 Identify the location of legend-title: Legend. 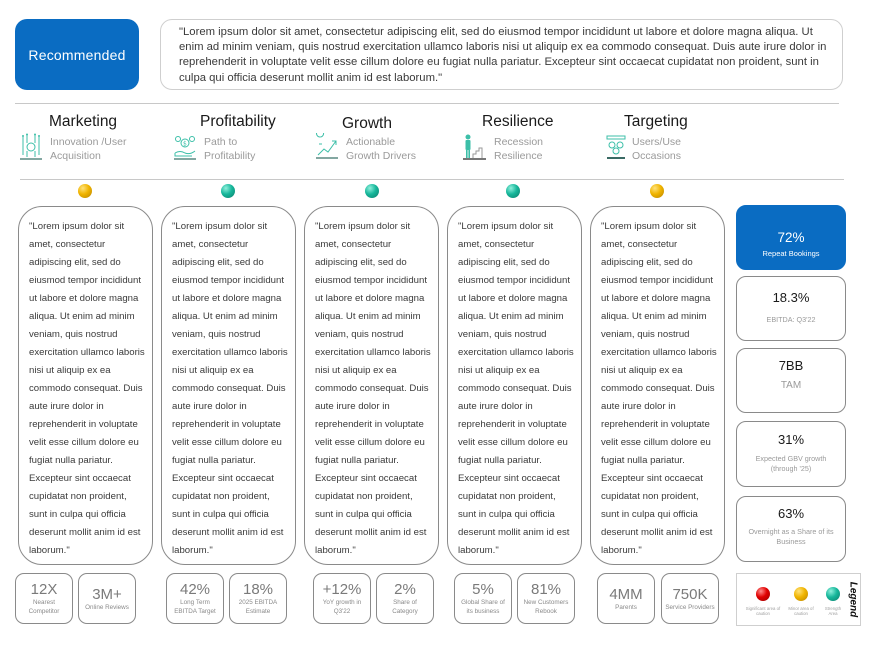
(853, 599).